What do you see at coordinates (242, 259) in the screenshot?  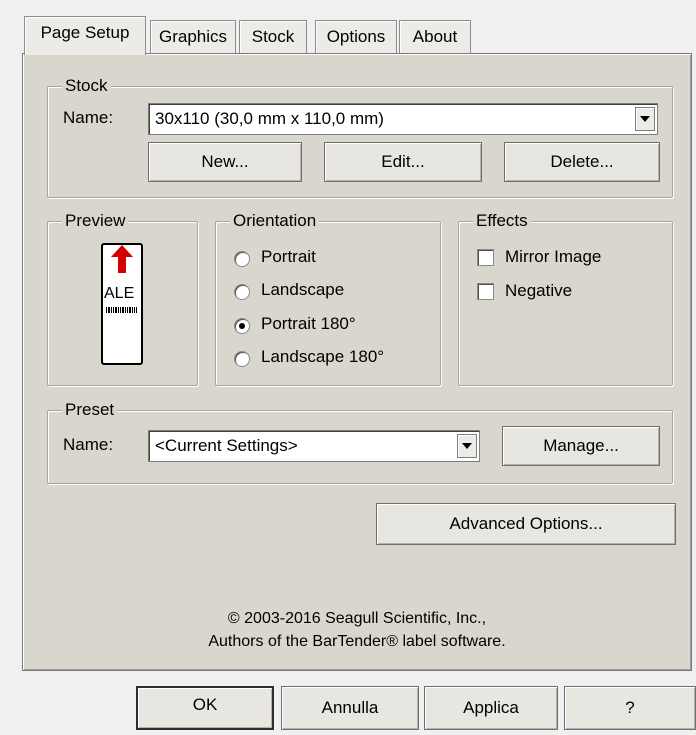 I see `radio-portrait-button` at bounding box center [242, 259].